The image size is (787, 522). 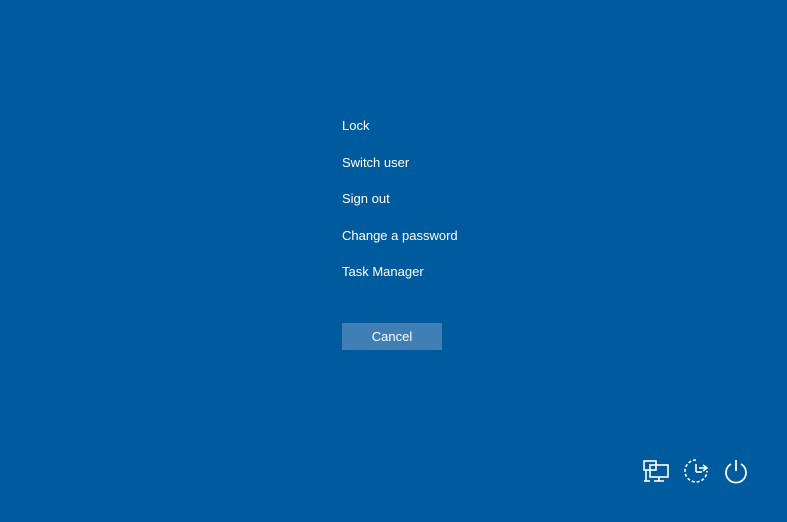 I want to click on ease-of-access-icon, so click(x=696, y=471).